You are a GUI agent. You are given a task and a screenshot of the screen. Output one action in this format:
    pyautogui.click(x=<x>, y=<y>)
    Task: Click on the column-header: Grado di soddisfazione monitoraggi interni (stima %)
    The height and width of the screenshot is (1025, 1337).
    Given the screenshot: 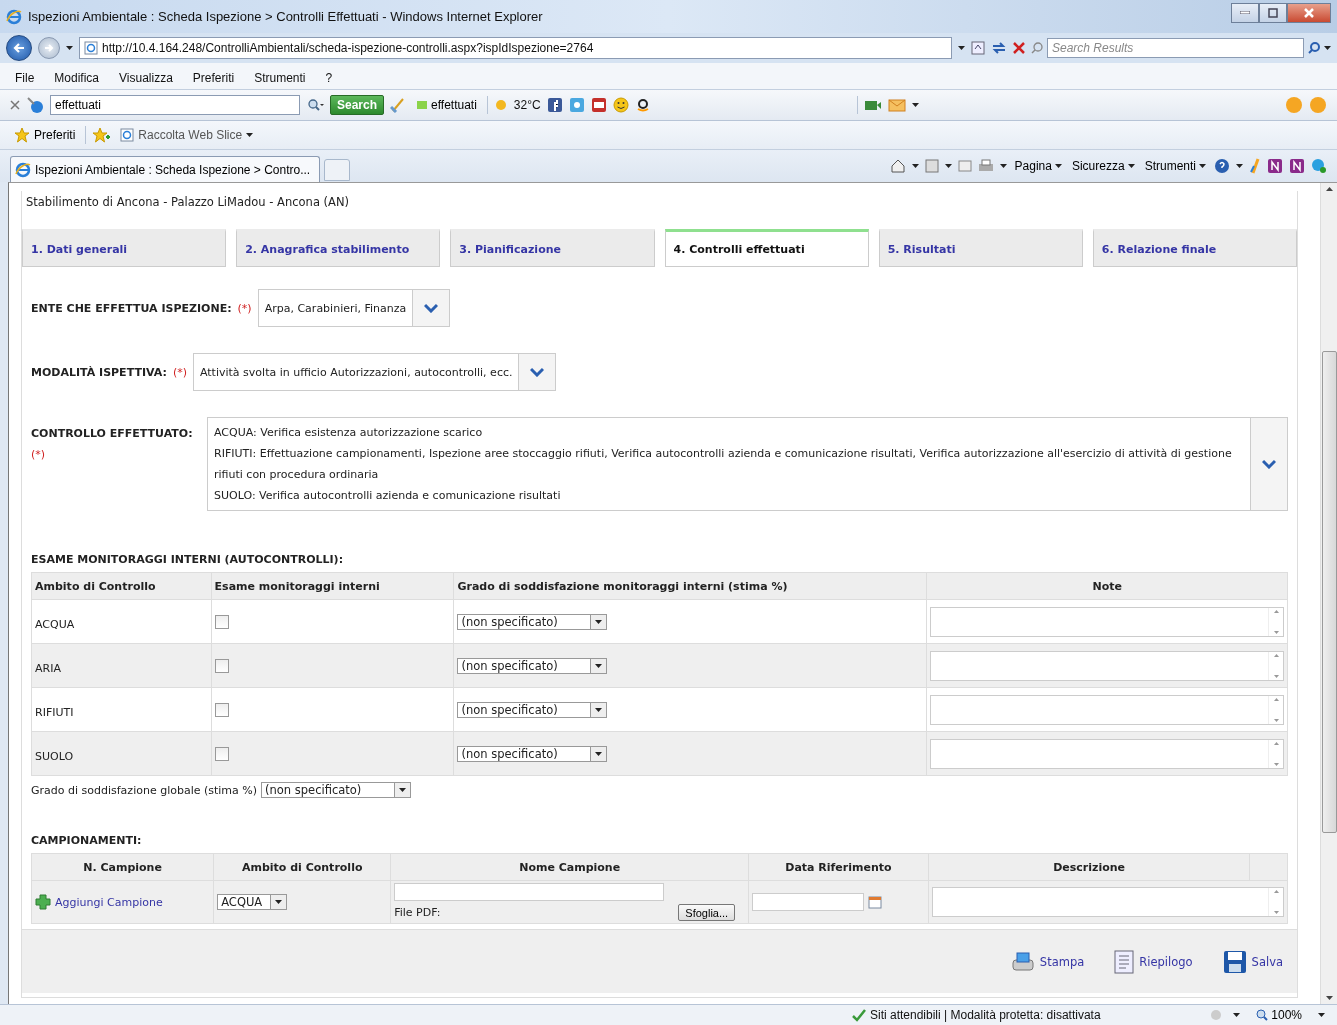 What is the action you would take?
    pyautogui.click(x=690, y=586)
    